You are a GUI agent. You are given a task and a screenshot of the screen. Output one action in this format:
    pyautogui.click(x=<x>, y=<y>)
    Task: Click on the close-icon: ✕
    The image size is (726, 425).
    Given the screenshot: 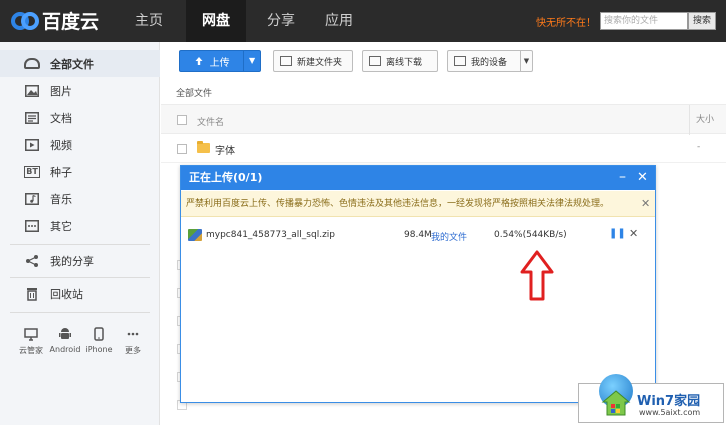 What is the action you would take?
    pyautogui.click(x=642, y=178)
    